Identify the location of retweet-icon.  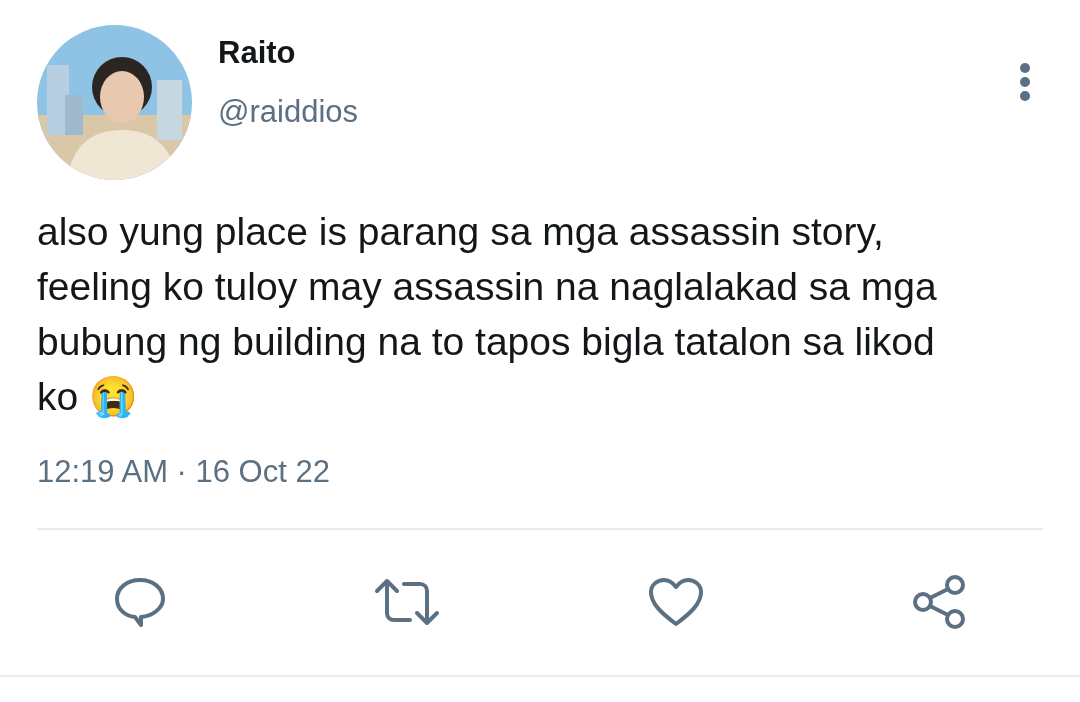
(407, 602).